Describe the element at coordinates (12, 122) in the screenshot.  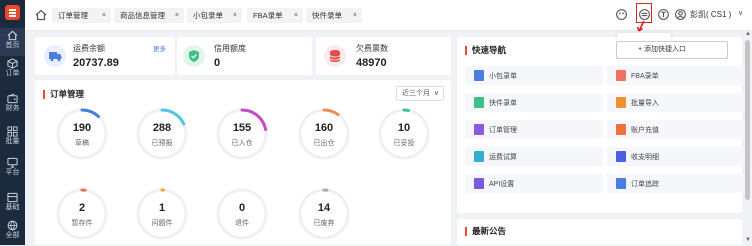
I see `sidebar: 首页 订单 财务 批量 平台 基础 全部` at that location.